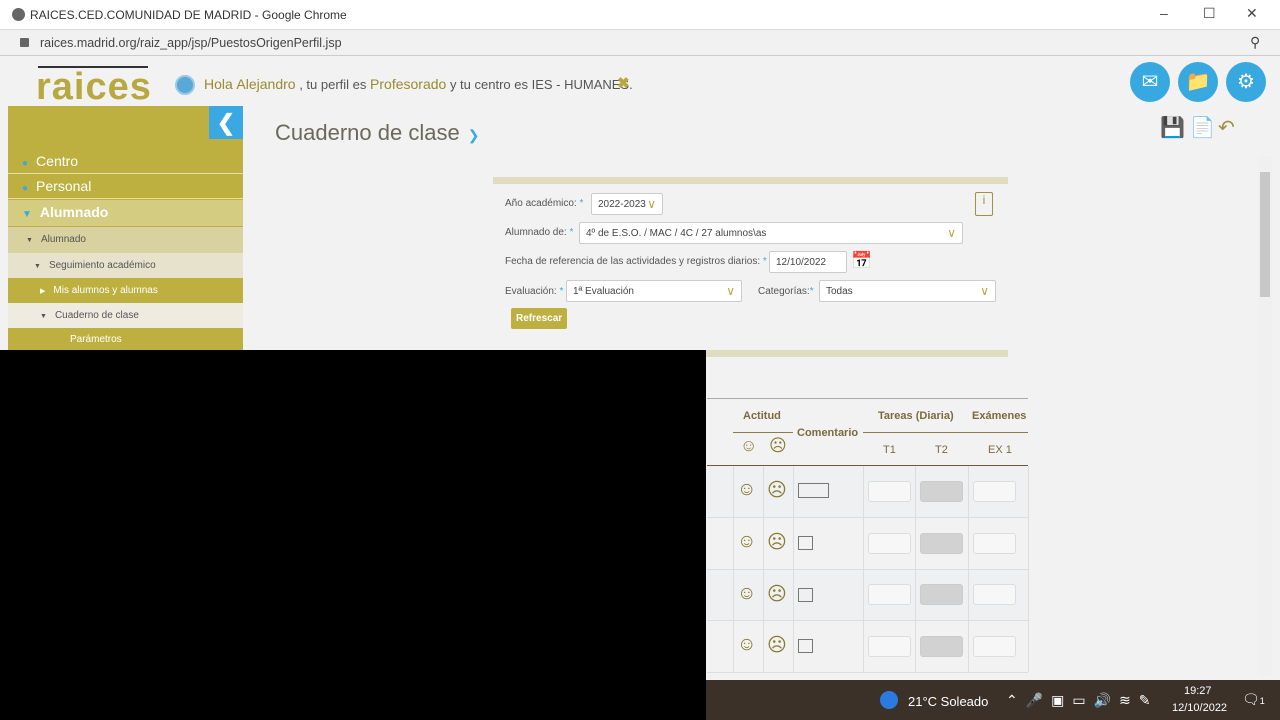 This screenshot has height=720, width=1280. I want to click on categories-label: Categorías:*, so click(786, 291).